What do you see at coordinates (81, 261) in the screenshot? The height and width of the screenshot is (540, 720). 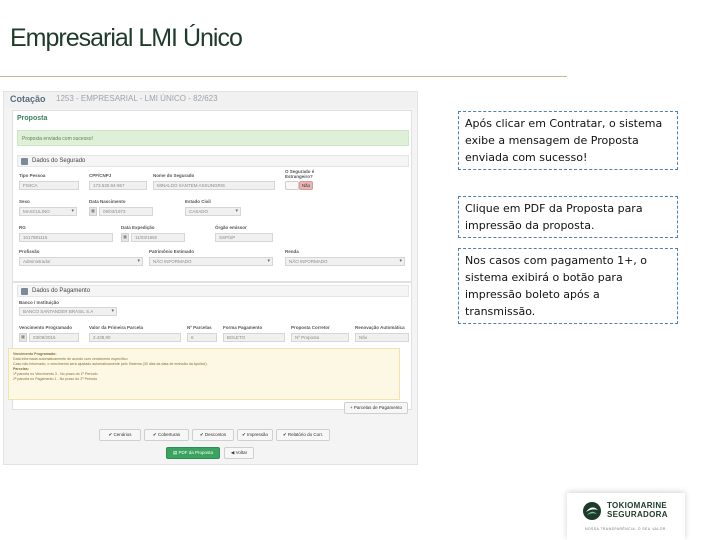 I see `select-profissao: Administrador` at bounding box center [81, 261].